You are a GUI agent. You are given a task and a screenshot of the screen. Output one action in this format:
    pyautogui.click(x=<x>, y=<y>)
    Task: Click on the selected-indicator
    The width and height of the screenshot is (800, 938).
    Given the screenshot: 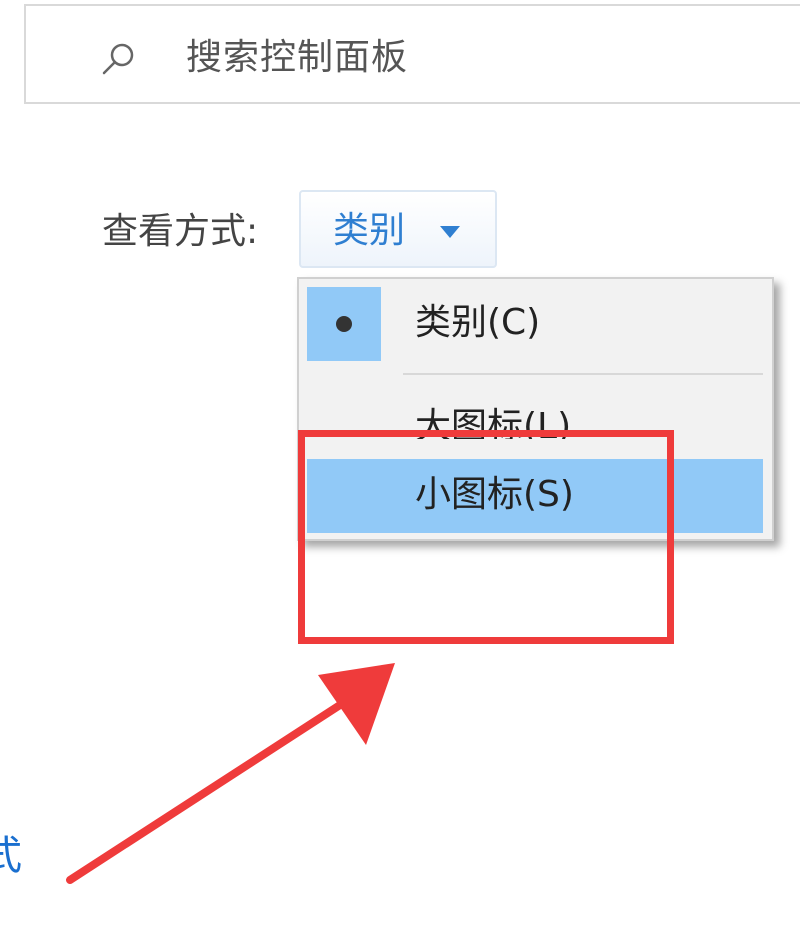 What is the action you would take?
    pyautogui.click(x=344, y=324)
    